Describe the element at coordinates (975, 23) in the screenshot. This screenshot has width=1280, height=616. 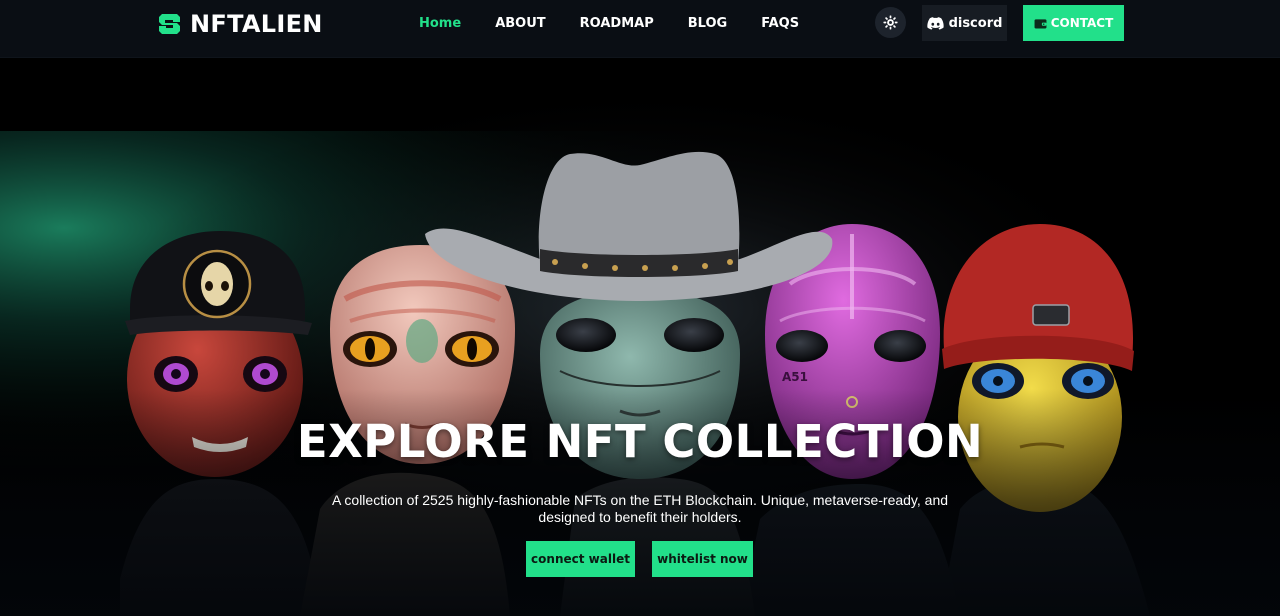
I see `discord-label: discord` at that location.